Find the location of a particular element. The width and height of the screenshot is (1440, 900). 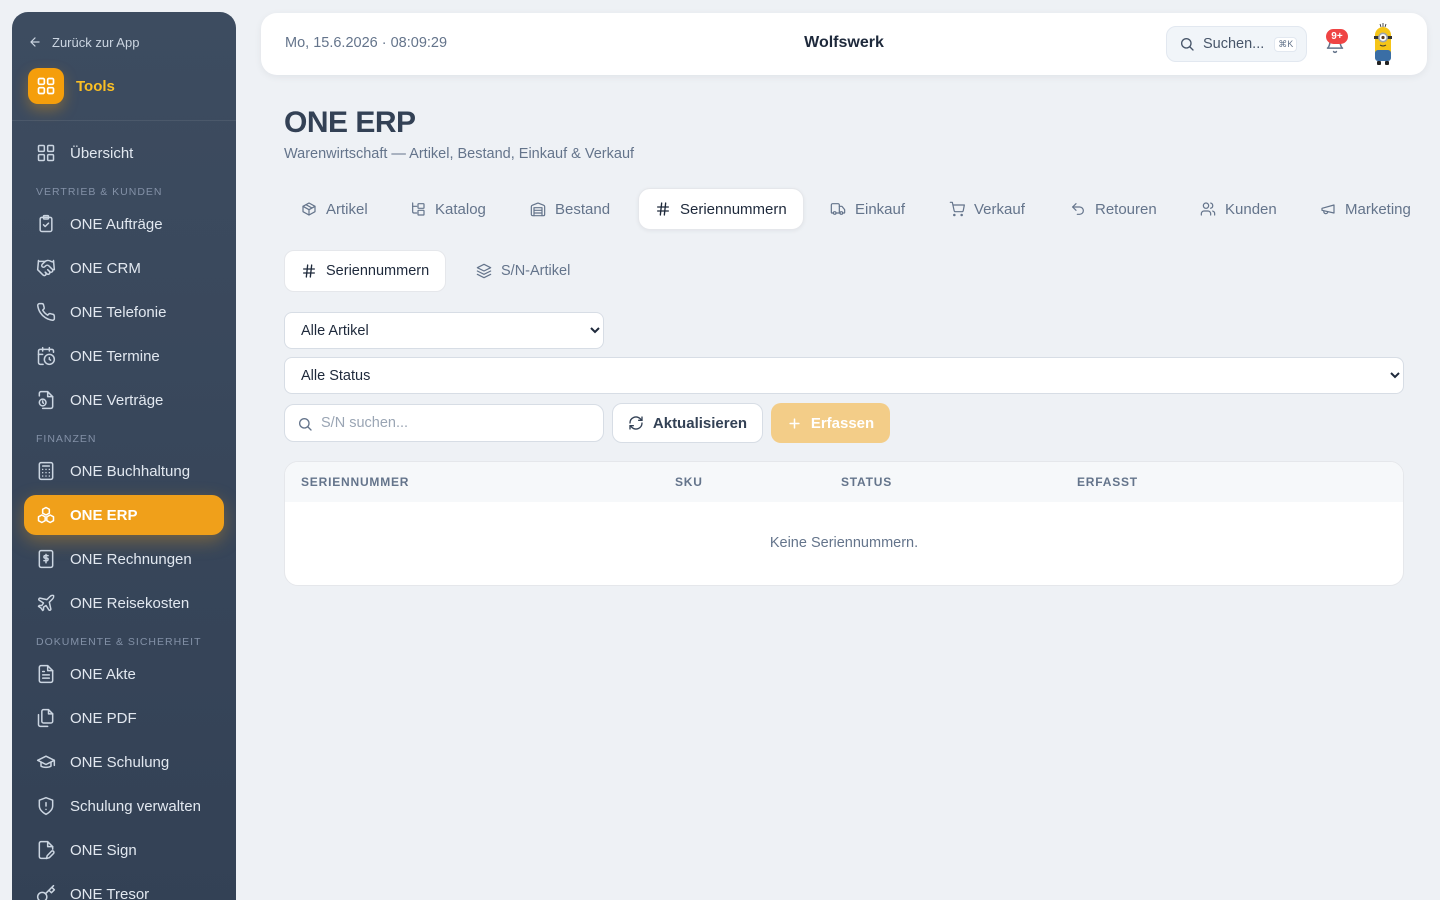

layers-icon is located at coordinates (484, 271).